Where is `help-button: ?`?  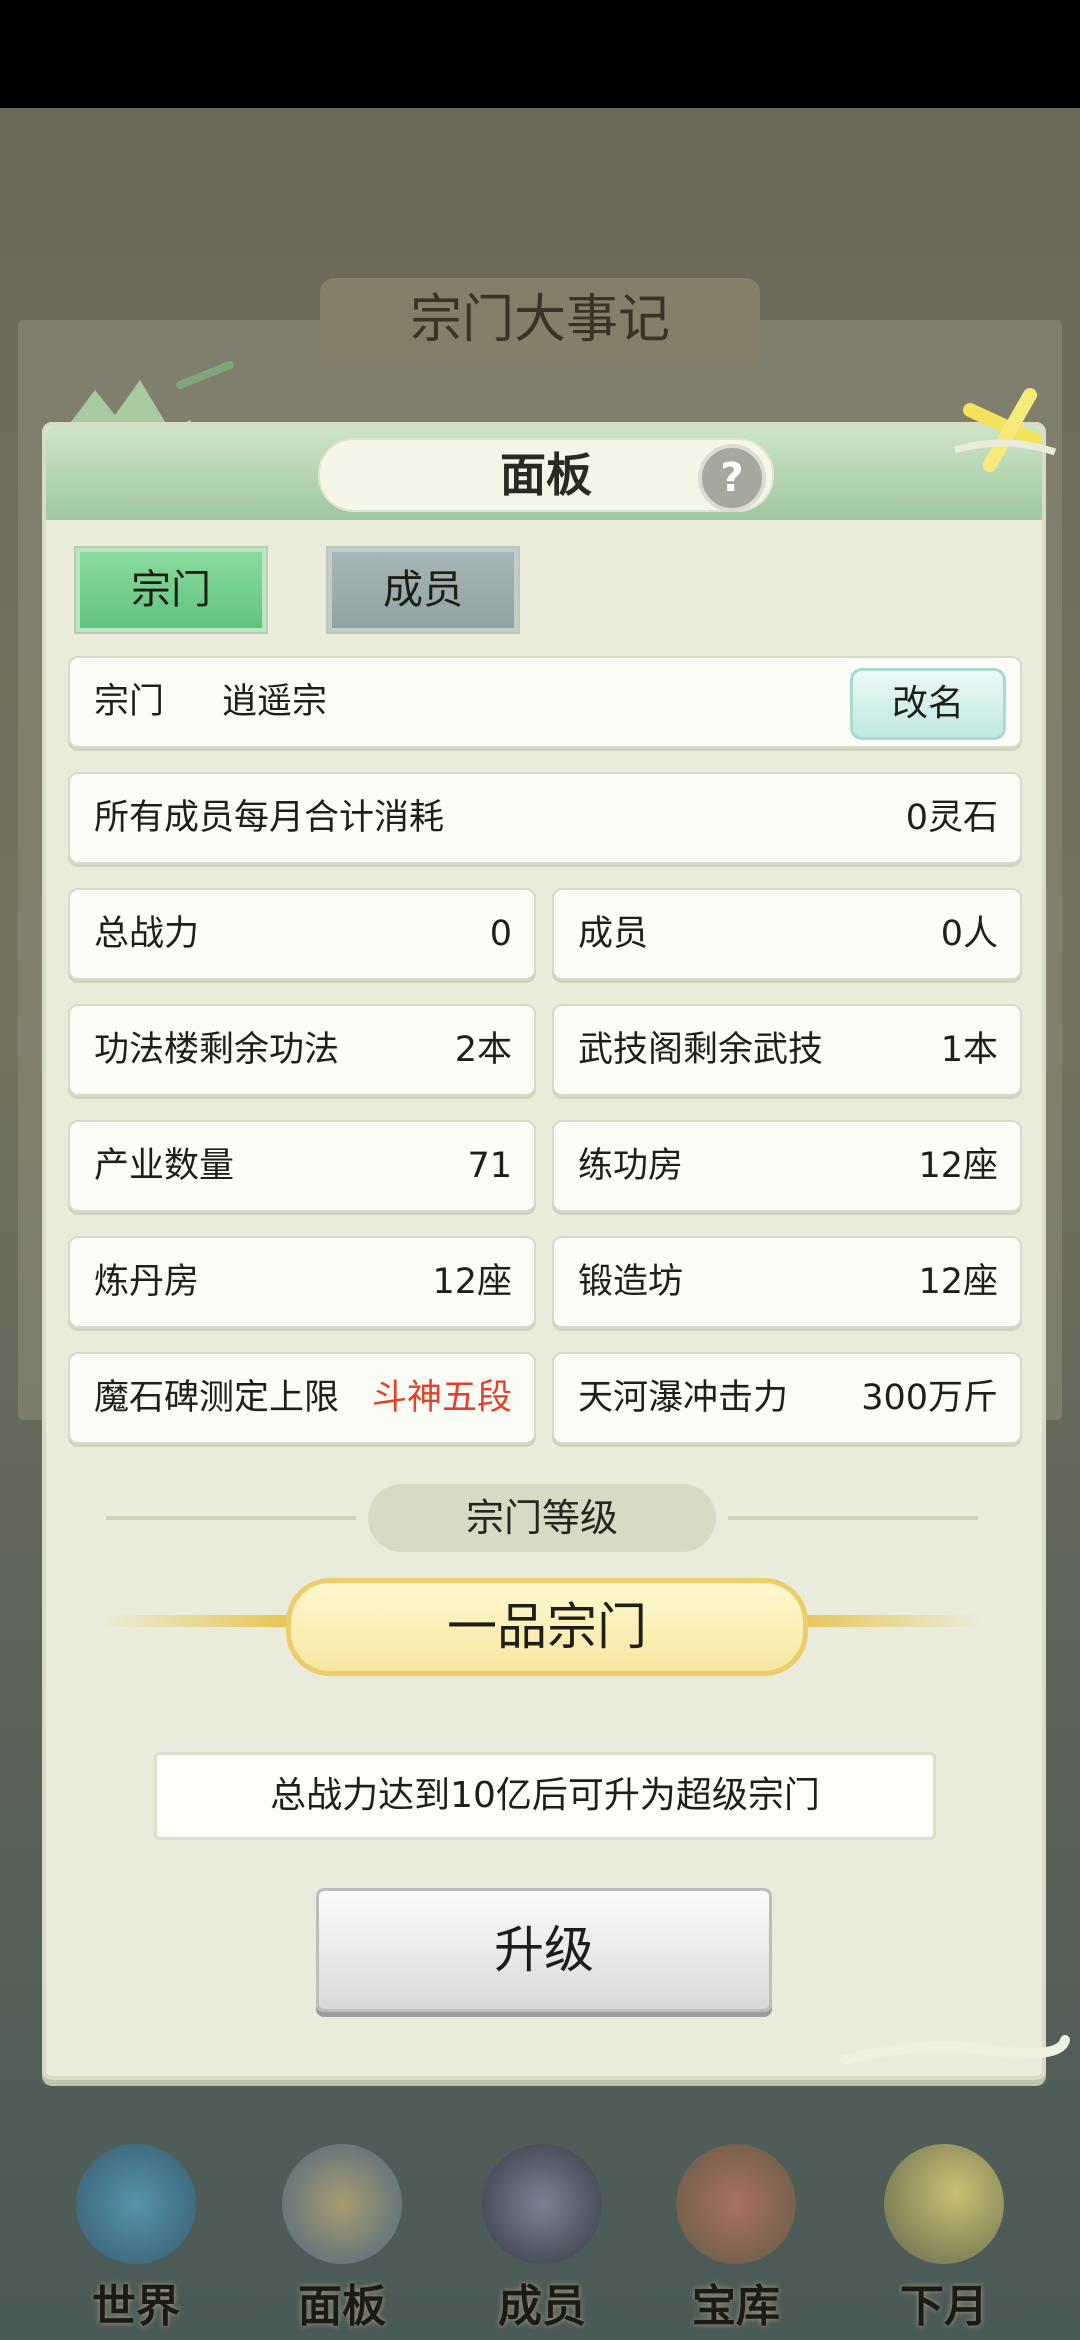
help-button: ? is located at coordinates (732, 478).